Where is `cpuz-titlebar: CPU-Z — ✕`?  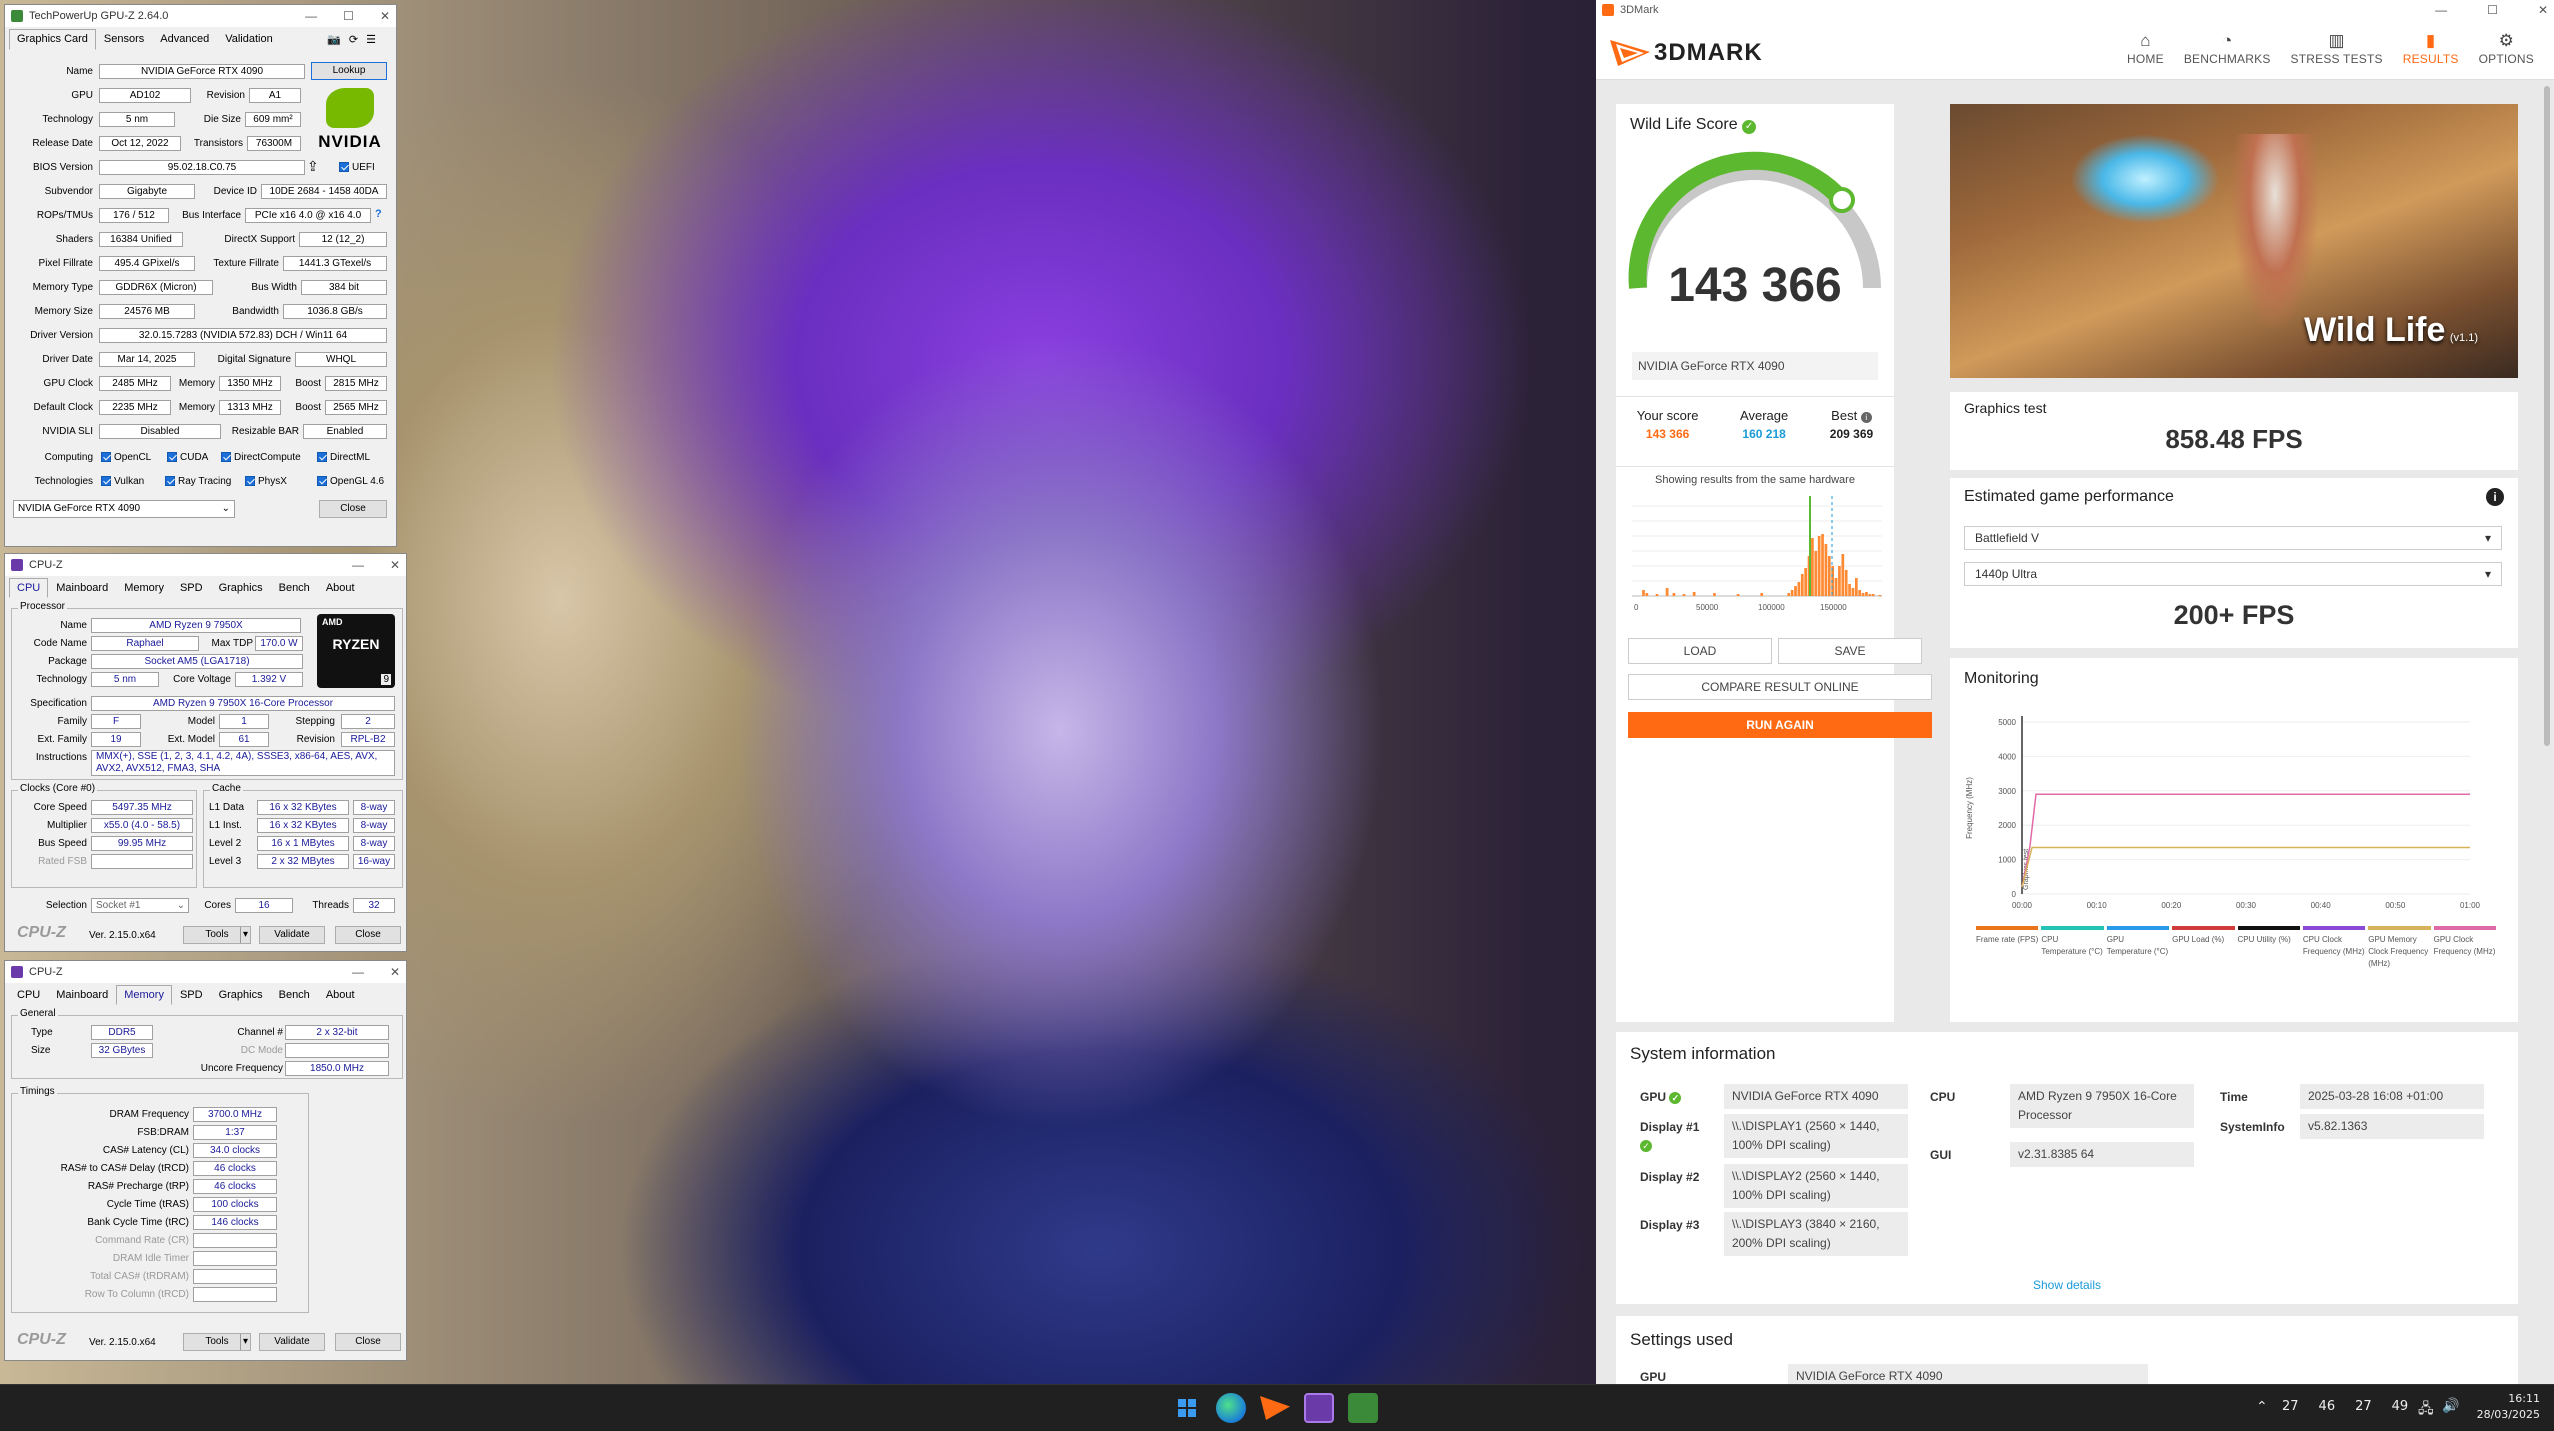
cpuz-titlebar: CPU-Z — ✕ is located at coordinates (205, 565).